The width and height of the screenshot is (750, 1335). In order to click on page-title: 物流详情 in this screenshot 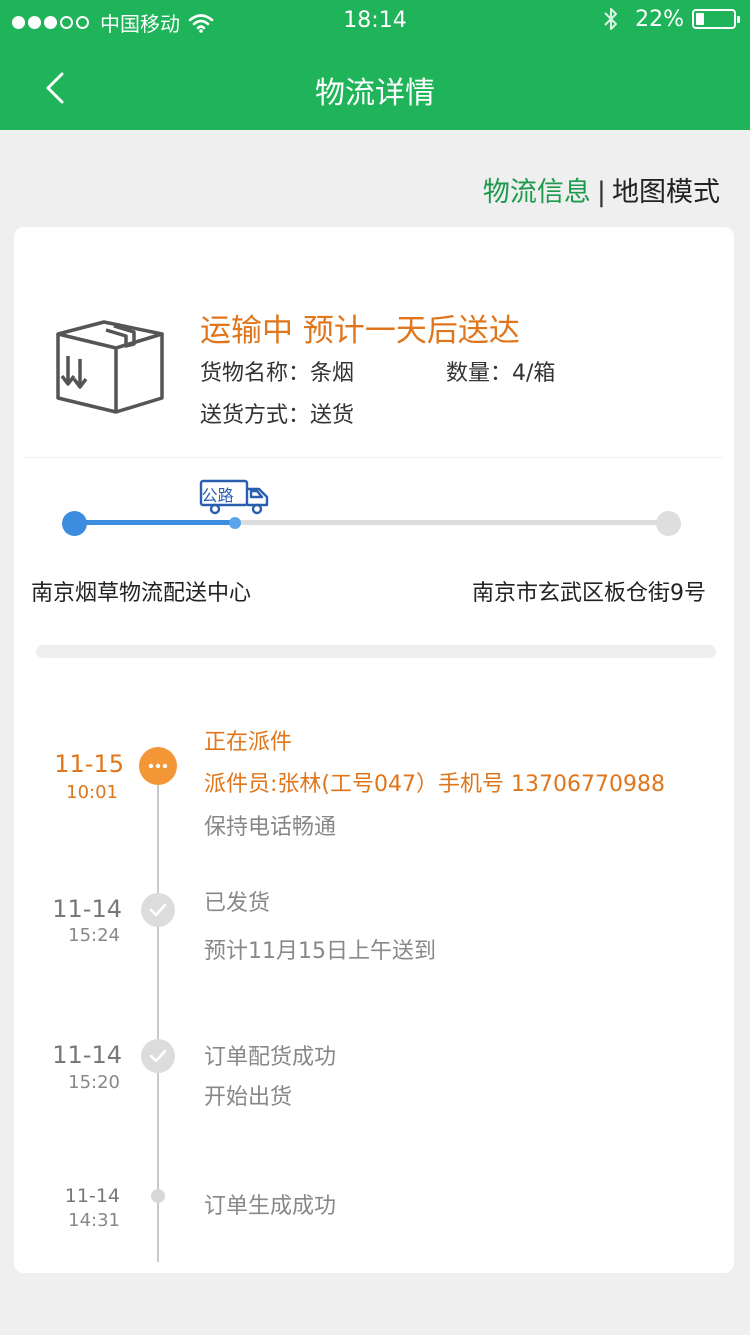, I will do `click(375, 93)`.